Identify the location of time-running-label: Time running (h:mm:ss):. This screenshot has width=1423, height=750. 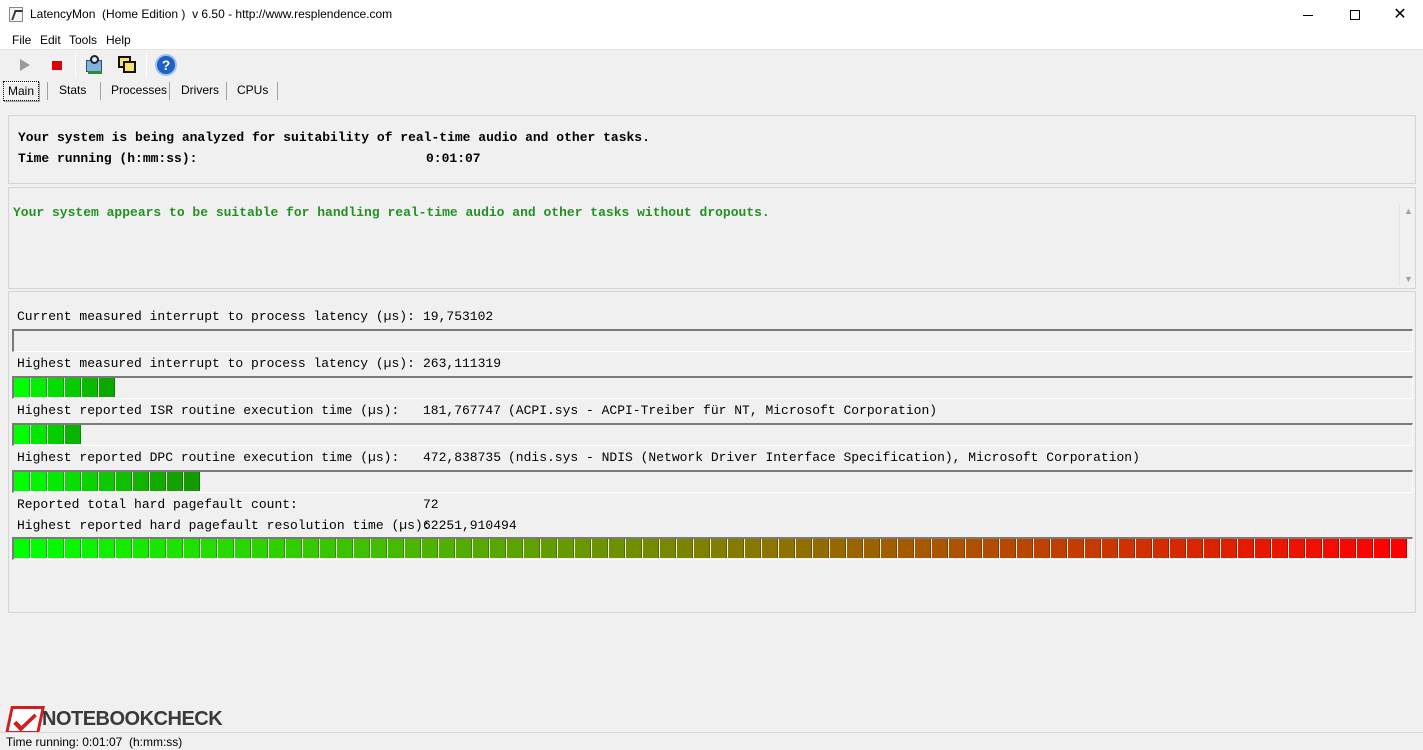
(108, 158).